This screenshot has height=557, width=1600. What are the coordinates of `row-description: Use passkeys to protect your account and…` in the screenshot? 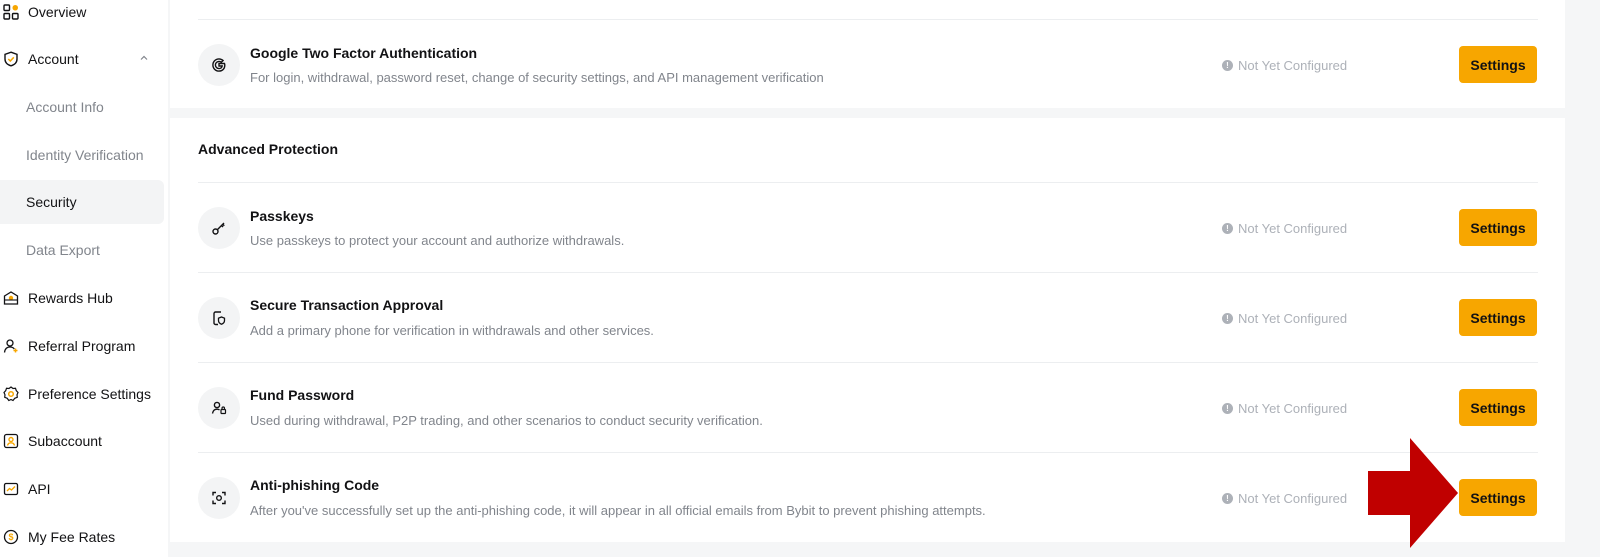 It's located at (437, 240).